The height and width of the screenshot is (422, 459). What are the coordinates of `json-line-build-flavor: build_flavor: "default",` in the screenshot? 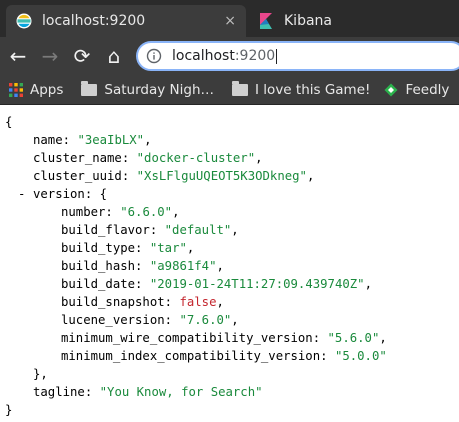 It's located at (150, 230).